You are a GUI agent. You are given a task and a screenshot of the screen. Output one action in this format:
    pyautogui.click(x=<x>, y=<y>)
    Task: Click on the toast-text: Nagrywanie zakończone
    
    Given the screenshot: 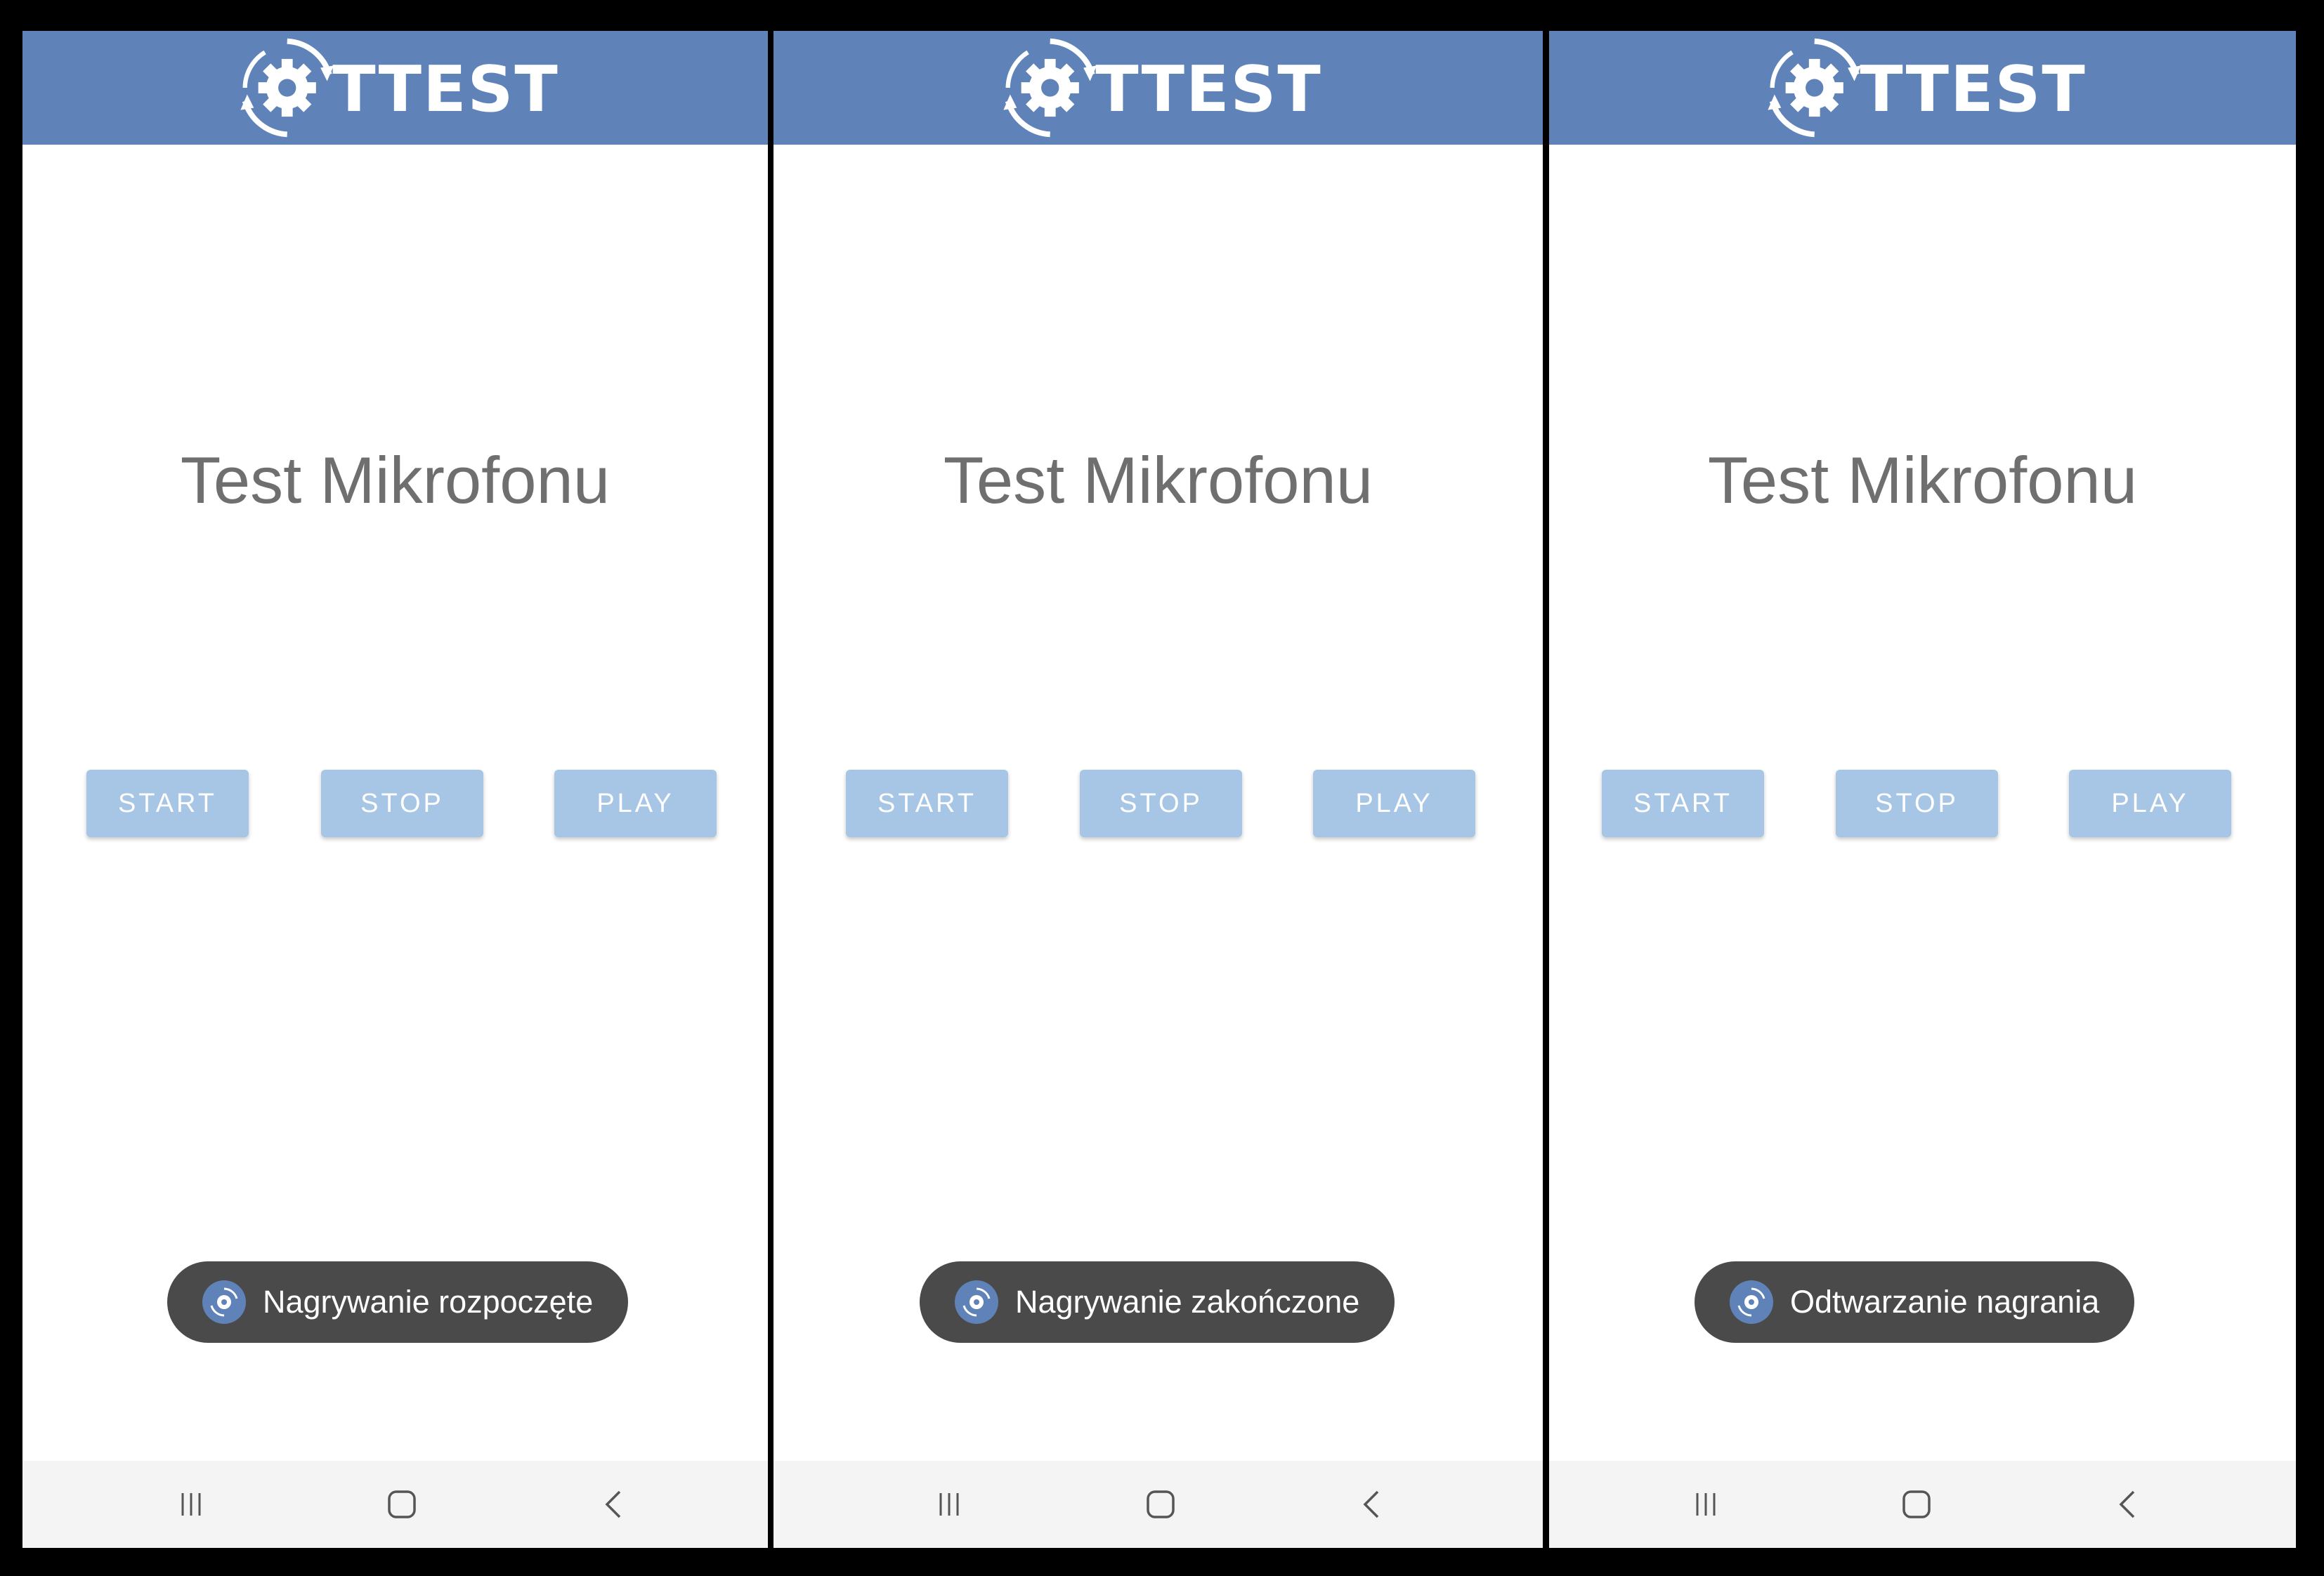 What is the action you would take?
    pyautogui.click(x=1187, y=1302)
    